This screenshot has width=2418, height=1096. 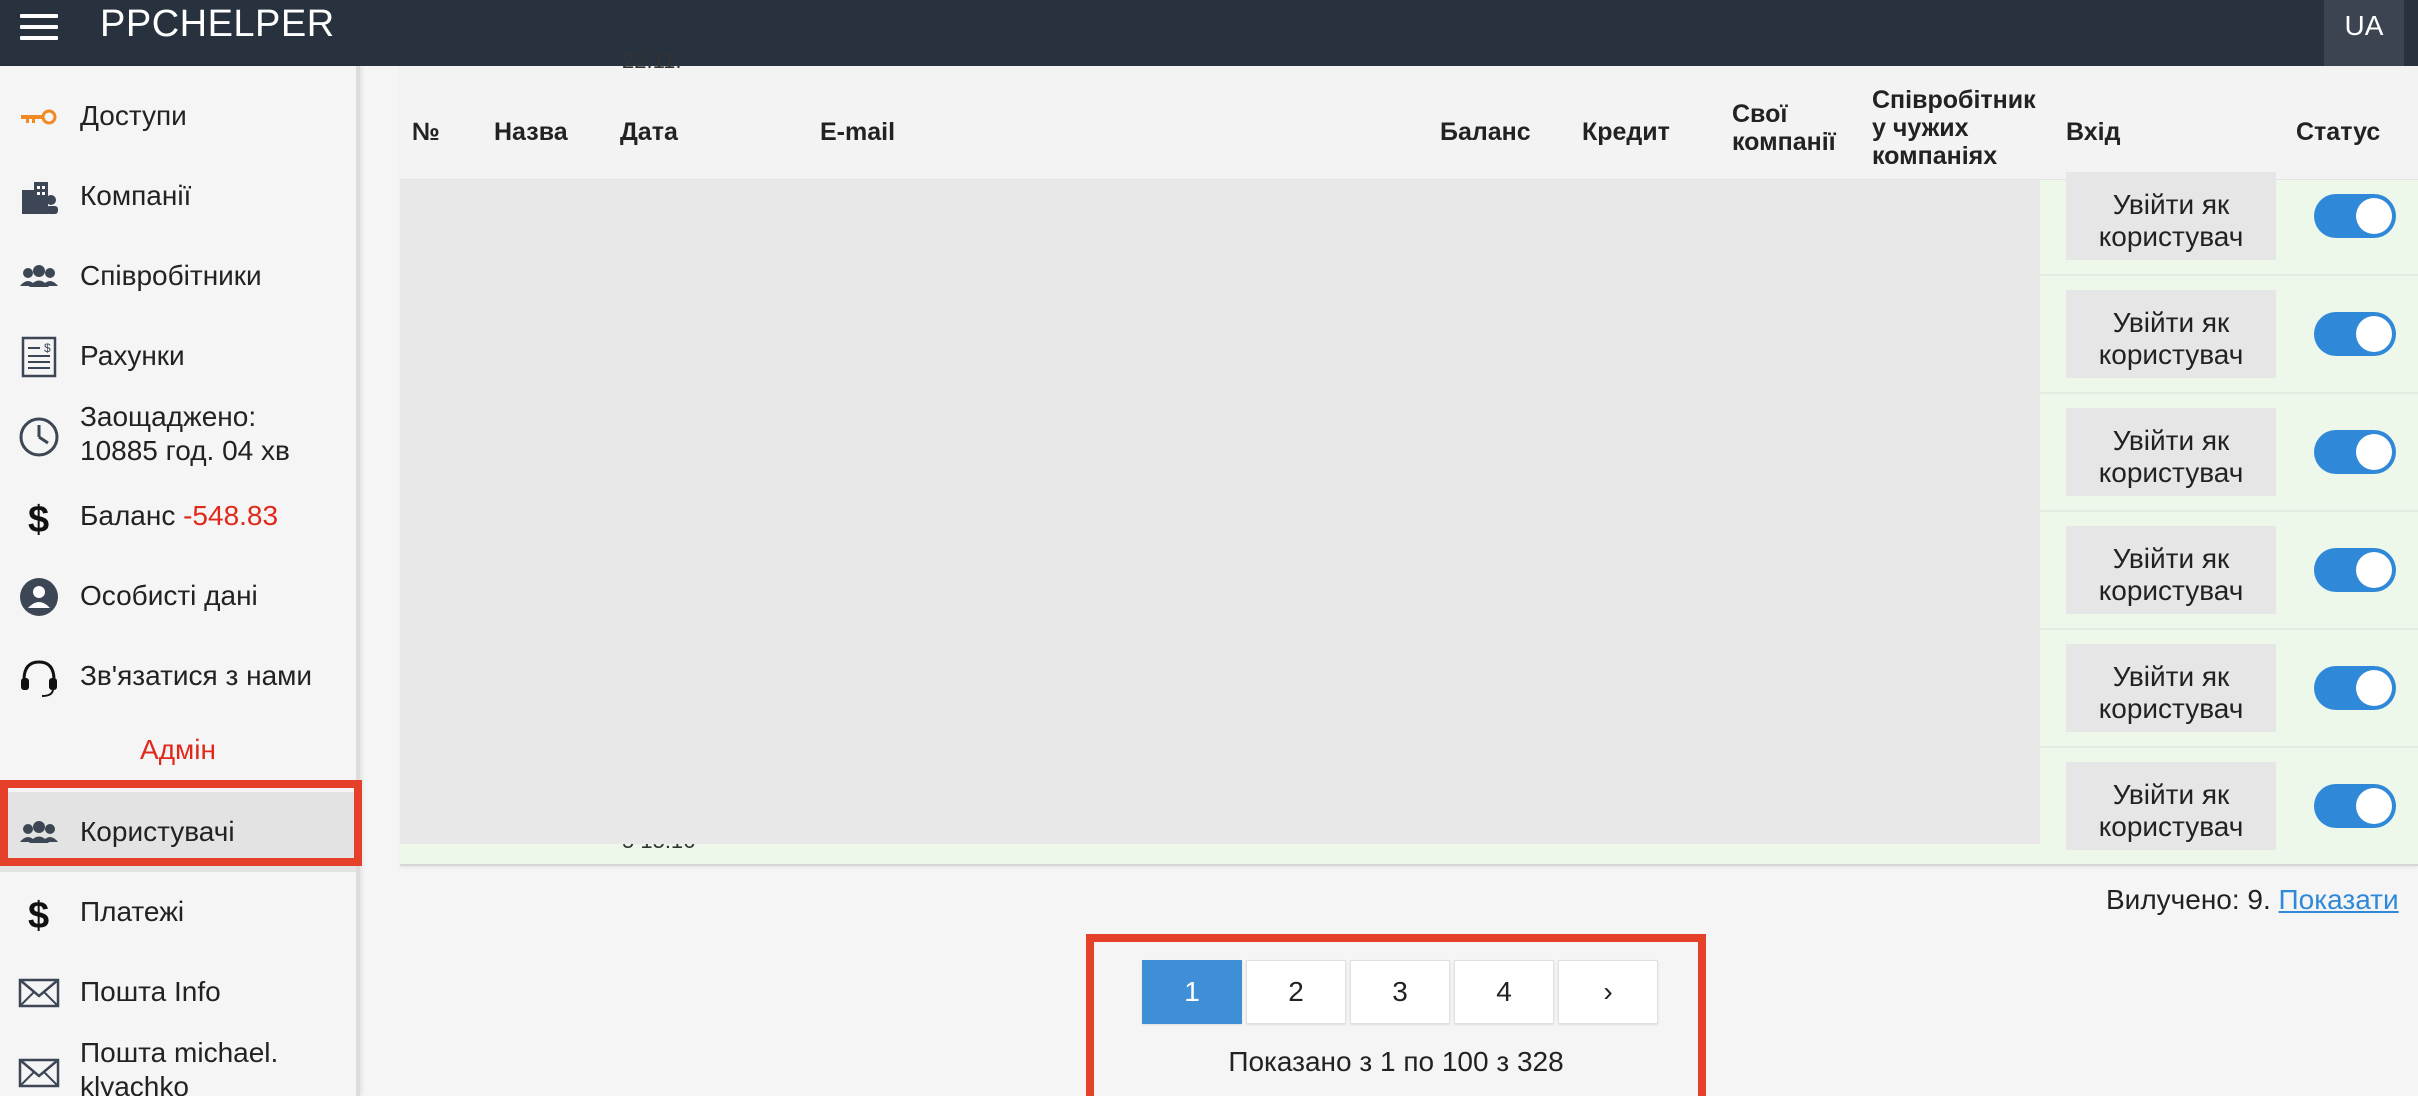 What do you see at coordinates (132, 911) in the screenshot?
I see `sidebar-item-label: Платежі` at bounding box center [132, 911].